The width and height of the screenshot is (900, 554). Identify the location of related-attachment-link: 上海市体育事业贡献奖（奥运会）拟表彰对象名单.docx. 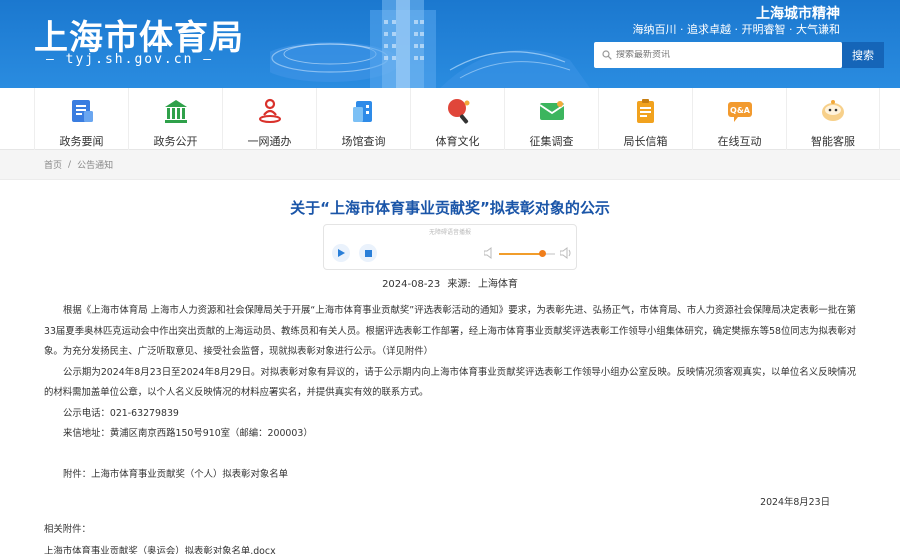
(450, 548).